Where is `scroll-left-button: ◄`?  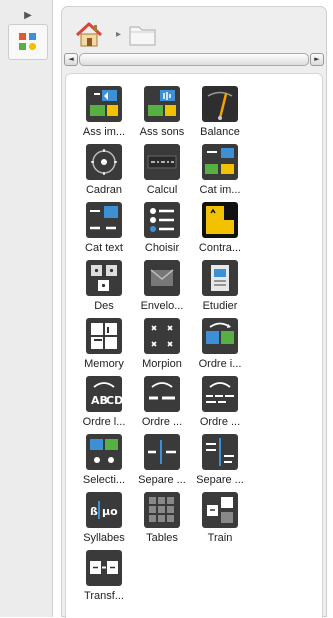
scroll-left-button: ◄ is located at coordinates (71, 59).